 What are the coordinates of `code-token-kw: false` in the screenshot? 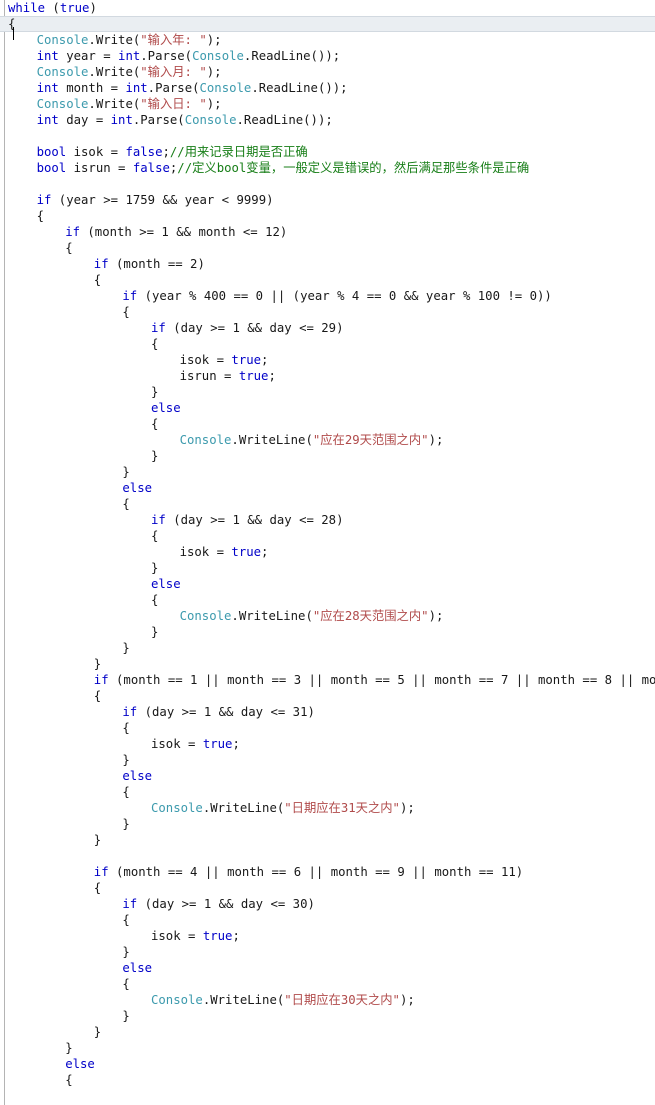 It's located at (151, 168).